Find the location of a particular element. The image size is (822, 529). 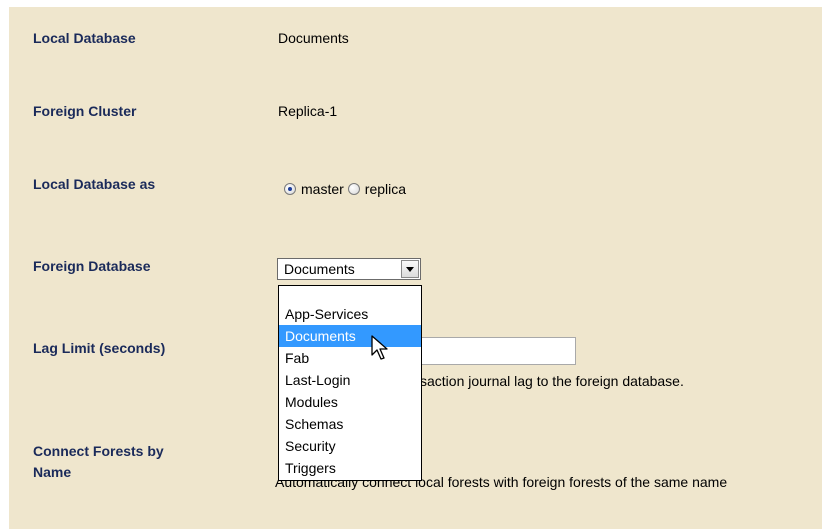

connect-forests-label-line1: Connect Forests by is located at coordinates (98, 451).